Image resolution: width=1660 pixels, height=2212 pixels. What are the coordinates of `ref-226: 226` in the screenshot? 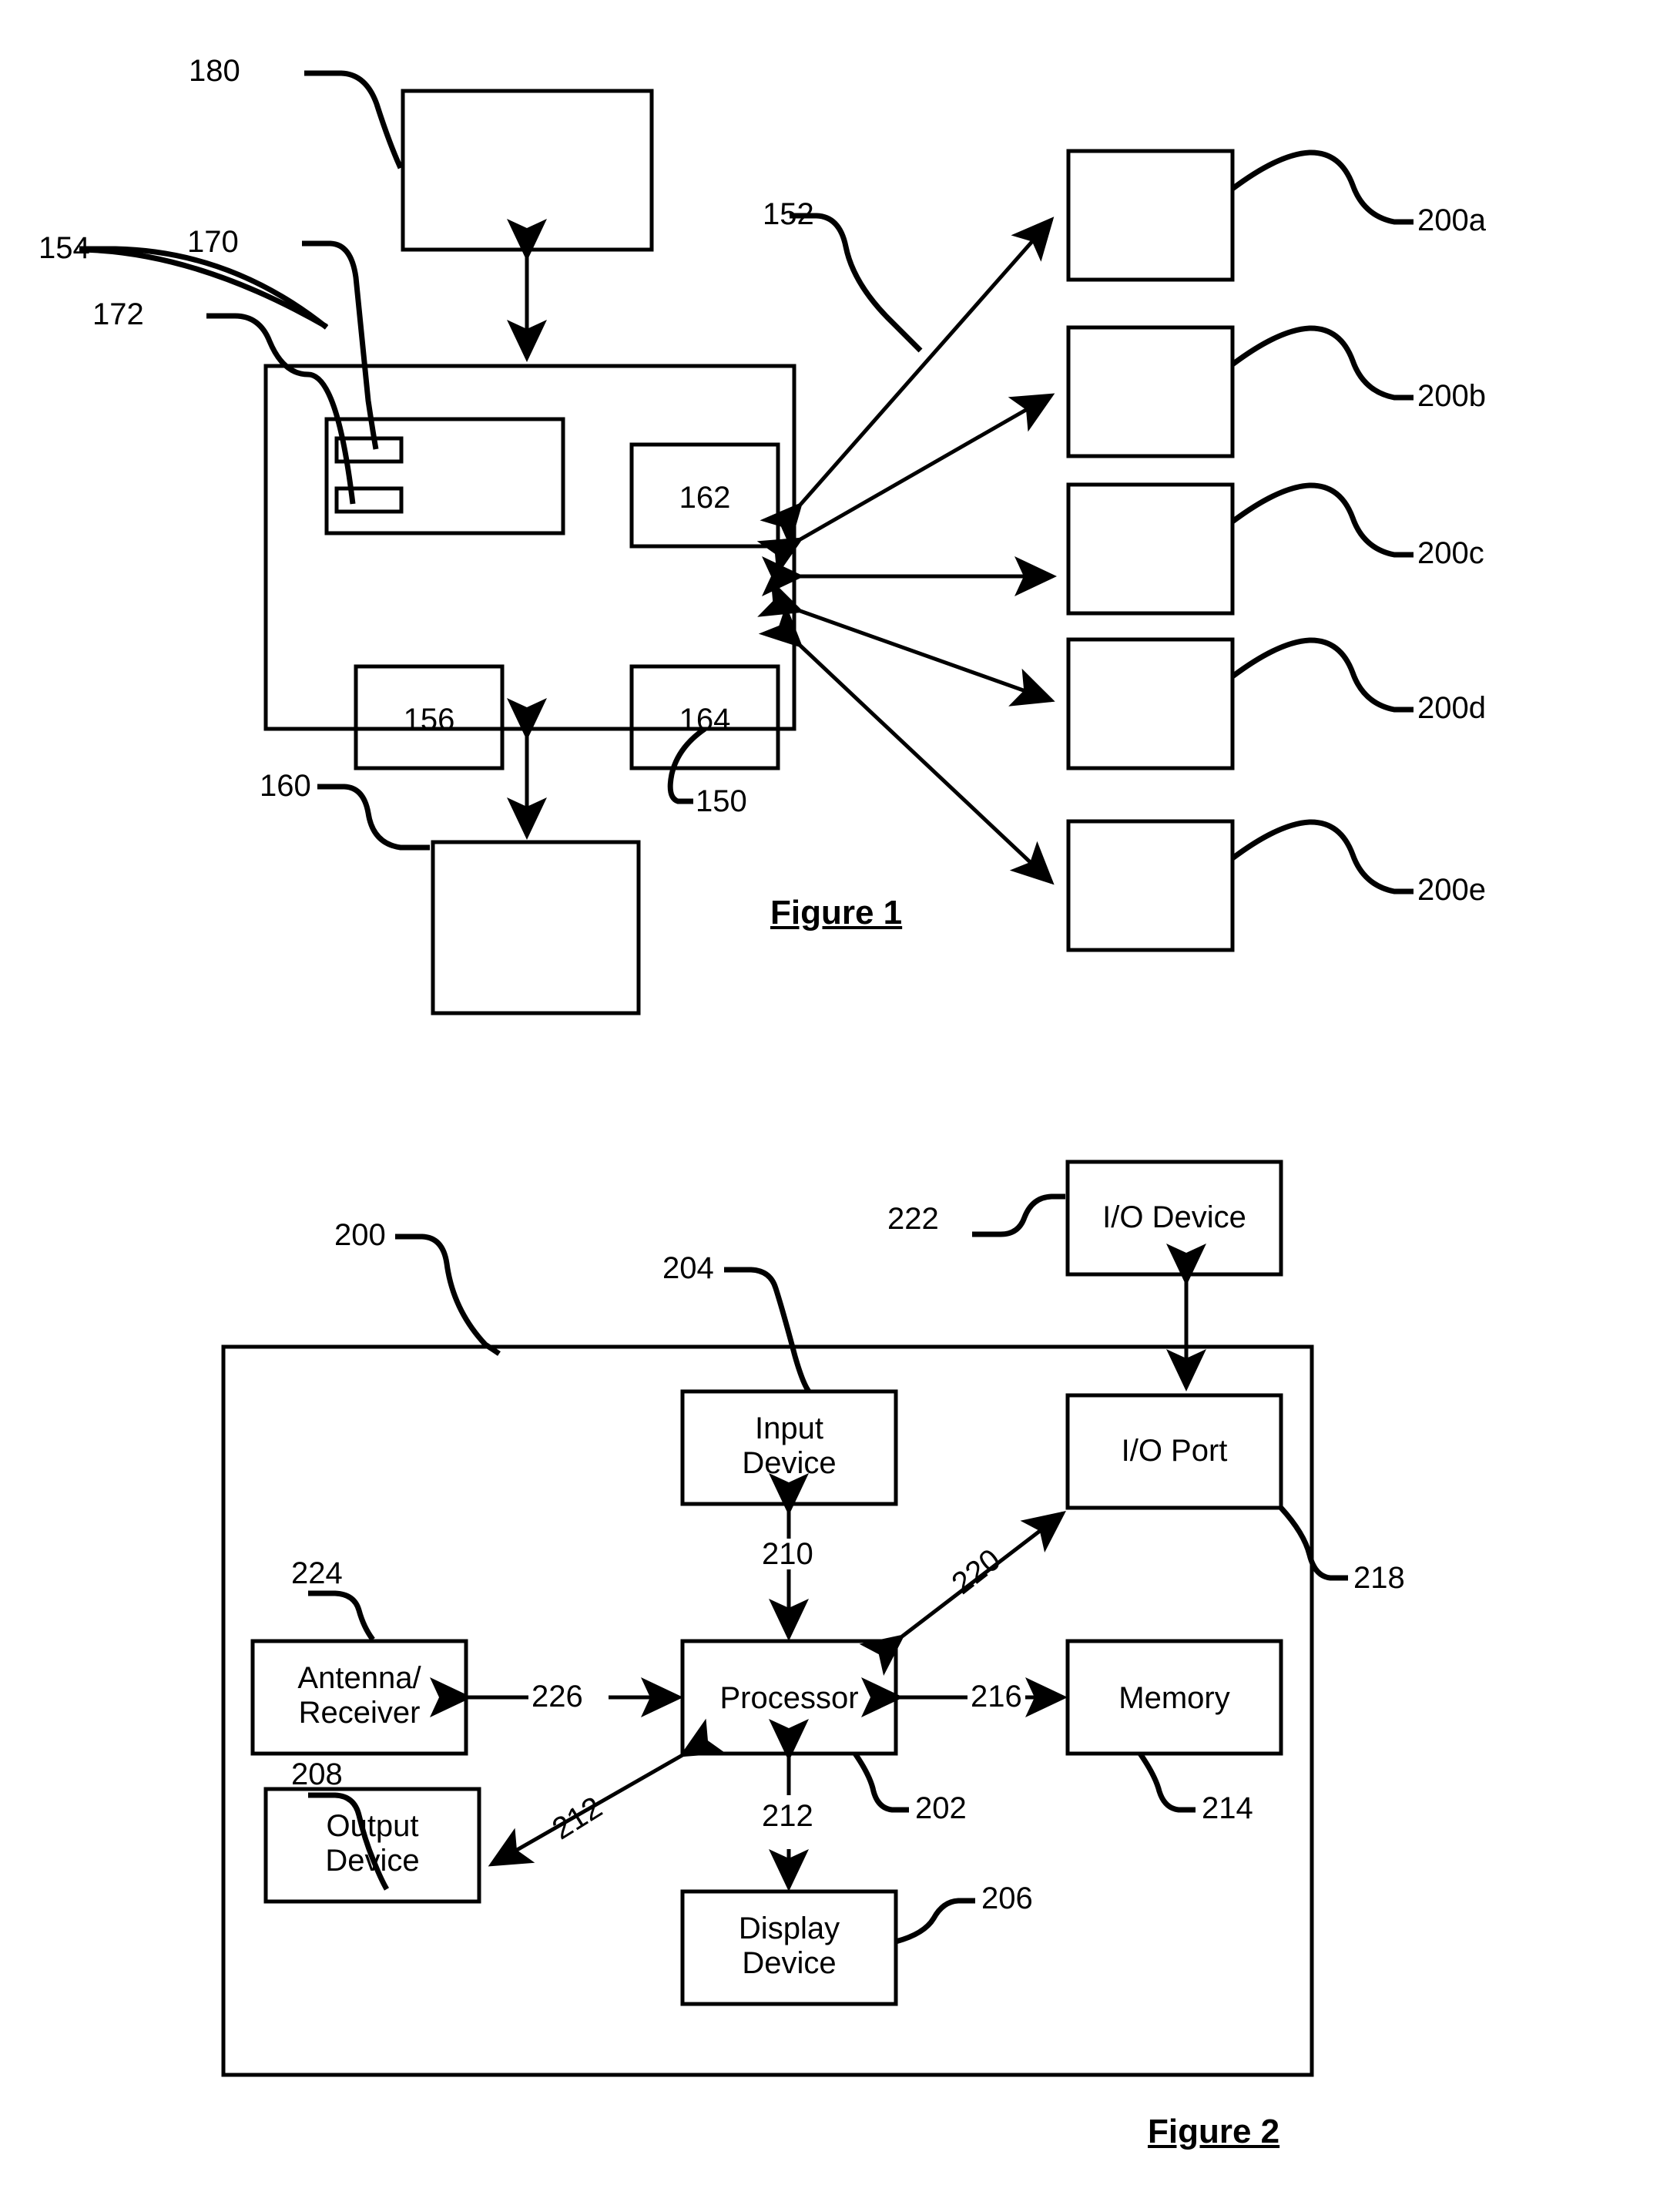 It's located at (557, 1697).